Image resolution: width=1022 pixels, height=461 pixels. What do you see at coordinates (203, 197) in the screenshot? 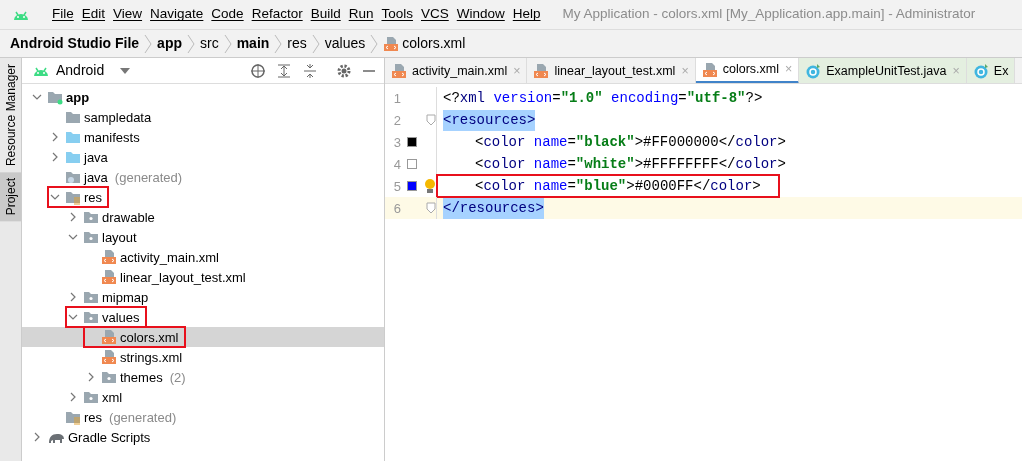
I see `tree-row: res` at bounding box center [203, 197].